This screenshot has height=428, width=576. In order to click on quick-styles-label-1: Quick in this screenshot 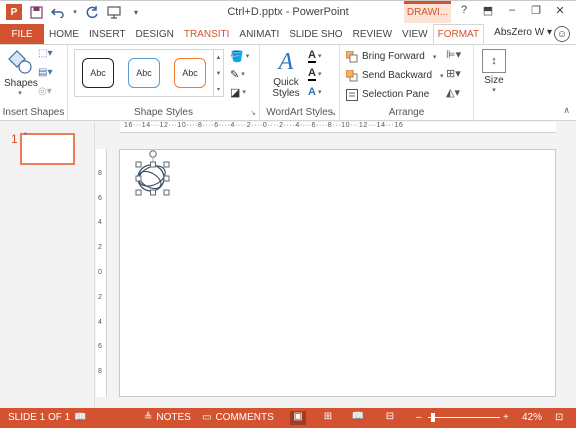, I will do `click(286, 82)`.